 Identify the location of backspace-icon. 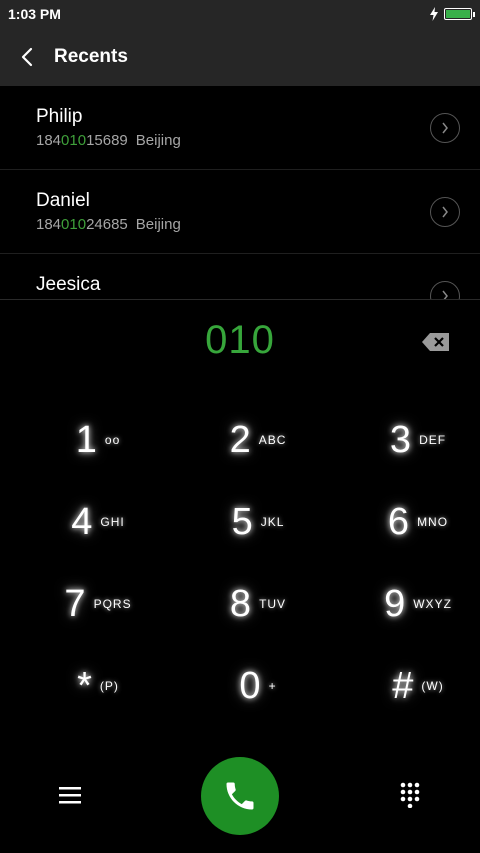
(435, 342).